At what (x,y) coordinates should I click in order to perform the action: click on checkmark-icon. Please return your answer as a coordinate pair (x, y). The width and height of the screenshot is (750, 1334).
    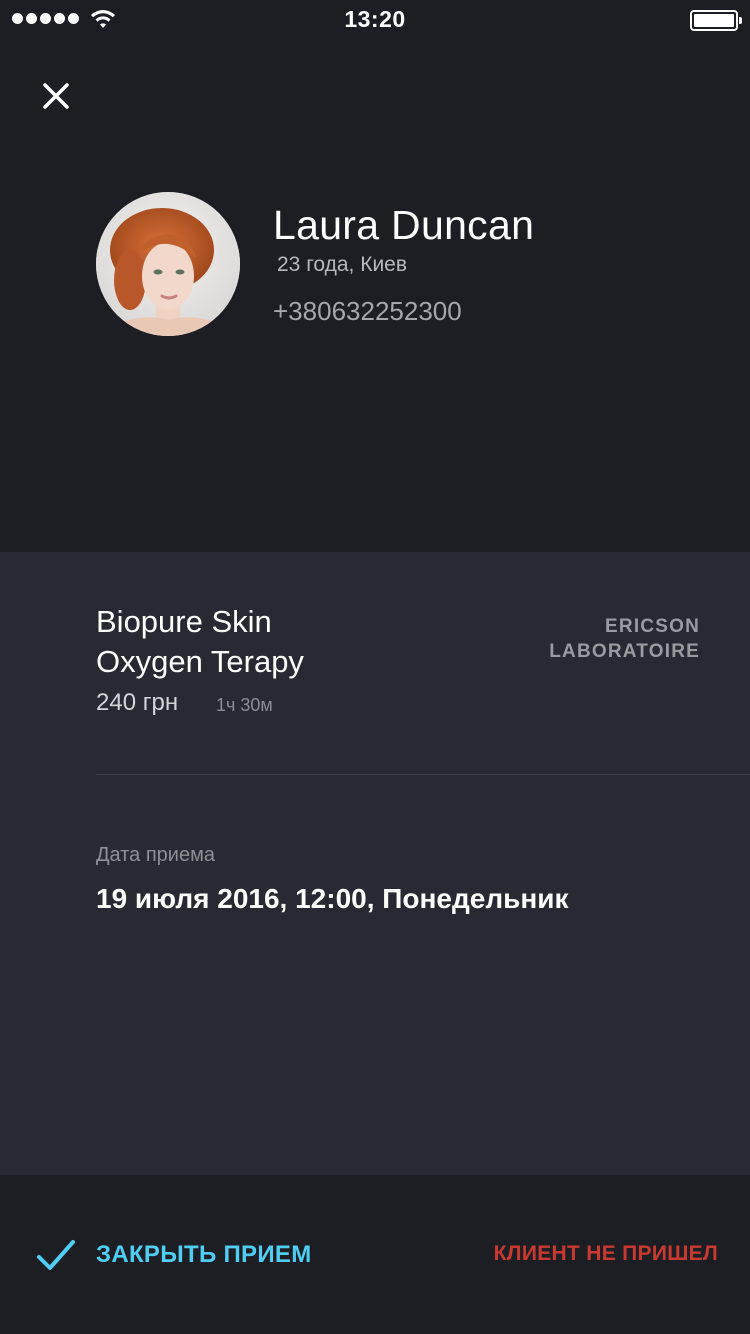
    Looking at the image, I should click on (56, 1255).